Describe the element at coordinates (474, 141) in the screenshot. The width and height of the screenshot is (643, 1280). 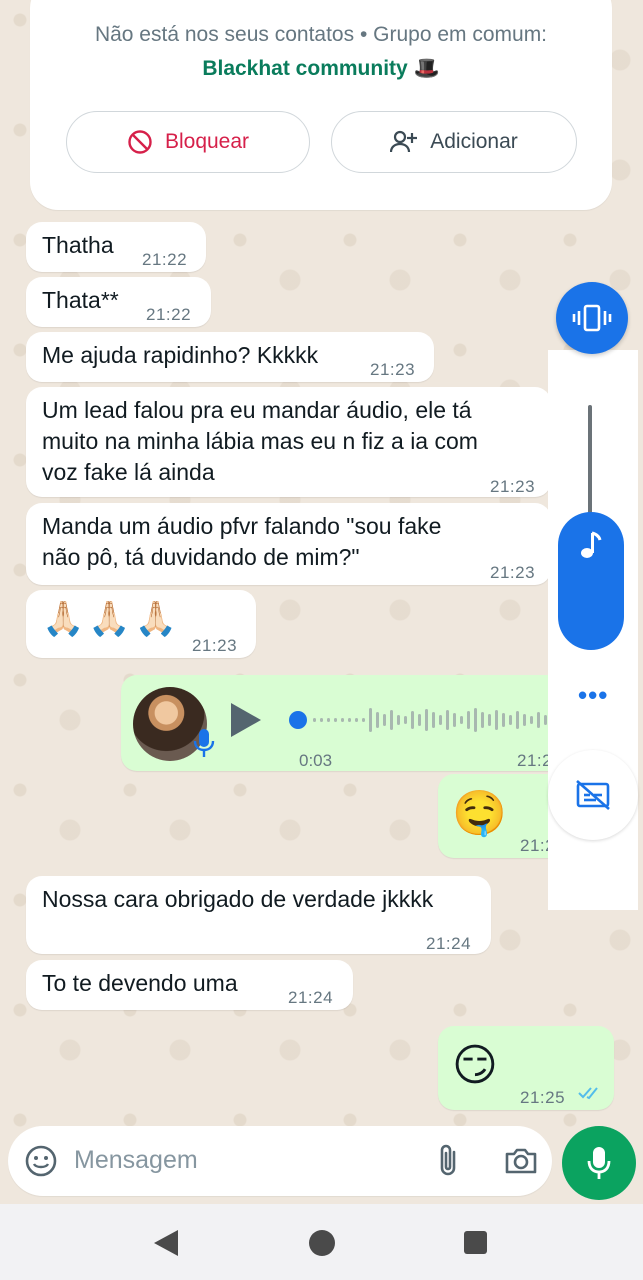
I see `add-contact-label: Adicionar` at that location.